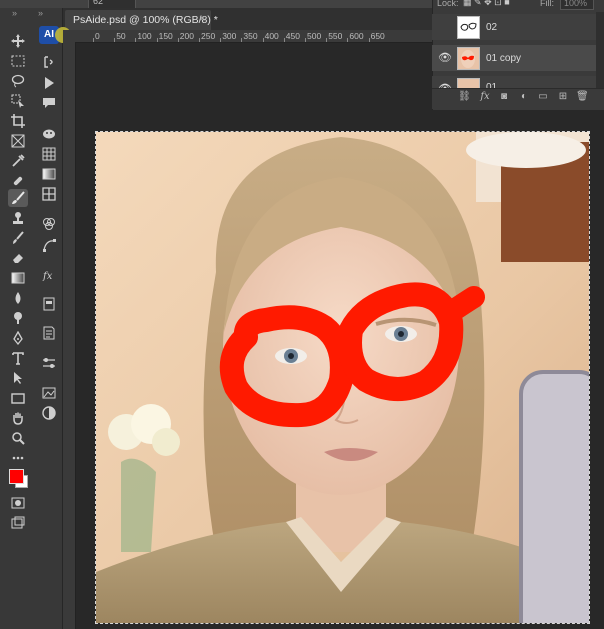 The height and width of the screenshot is (629, 604). I want to click on channels-panel-icon, so click(49, 224).